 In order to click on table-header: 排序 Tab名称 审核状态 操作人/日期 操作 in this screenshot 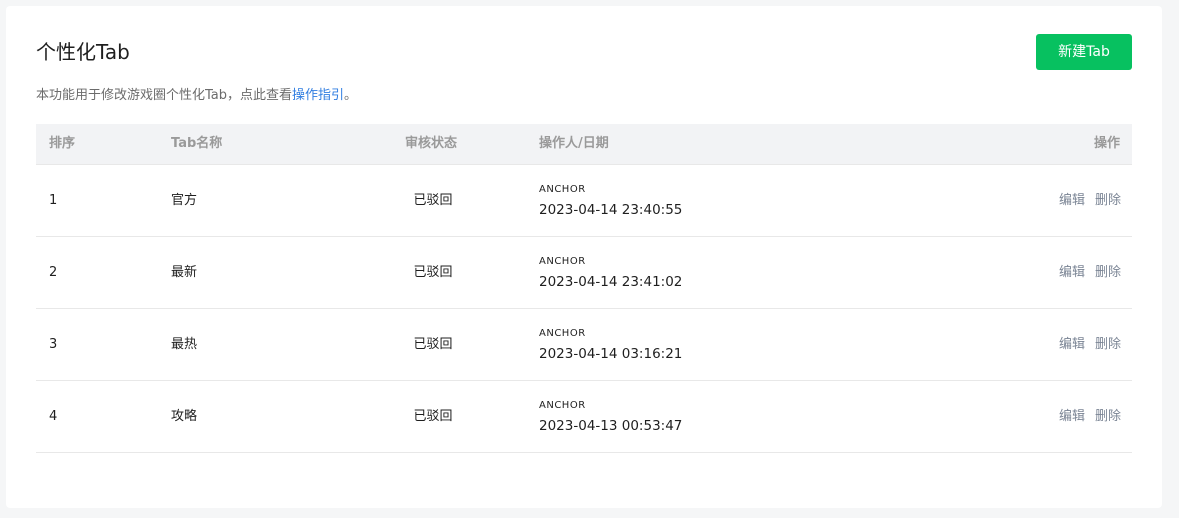, I will do `click(584, 144)`.